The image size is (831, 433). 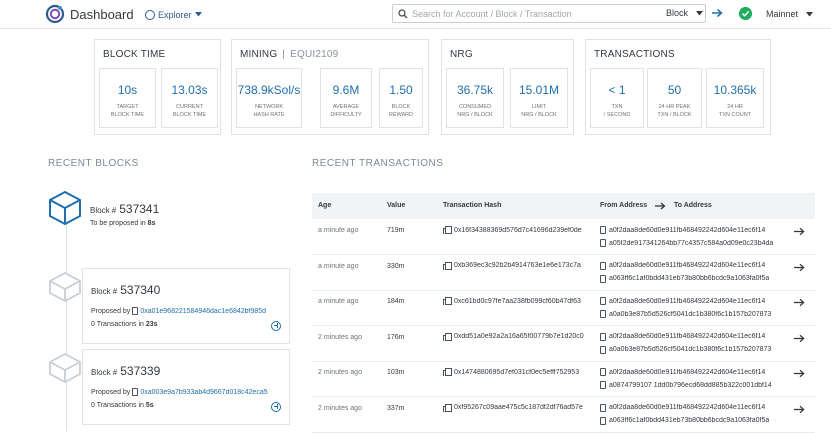 What do you see at coordinates (396, 372) in the screenshot?
I see `tx-value: 103m` at bounding box center [396, 372].